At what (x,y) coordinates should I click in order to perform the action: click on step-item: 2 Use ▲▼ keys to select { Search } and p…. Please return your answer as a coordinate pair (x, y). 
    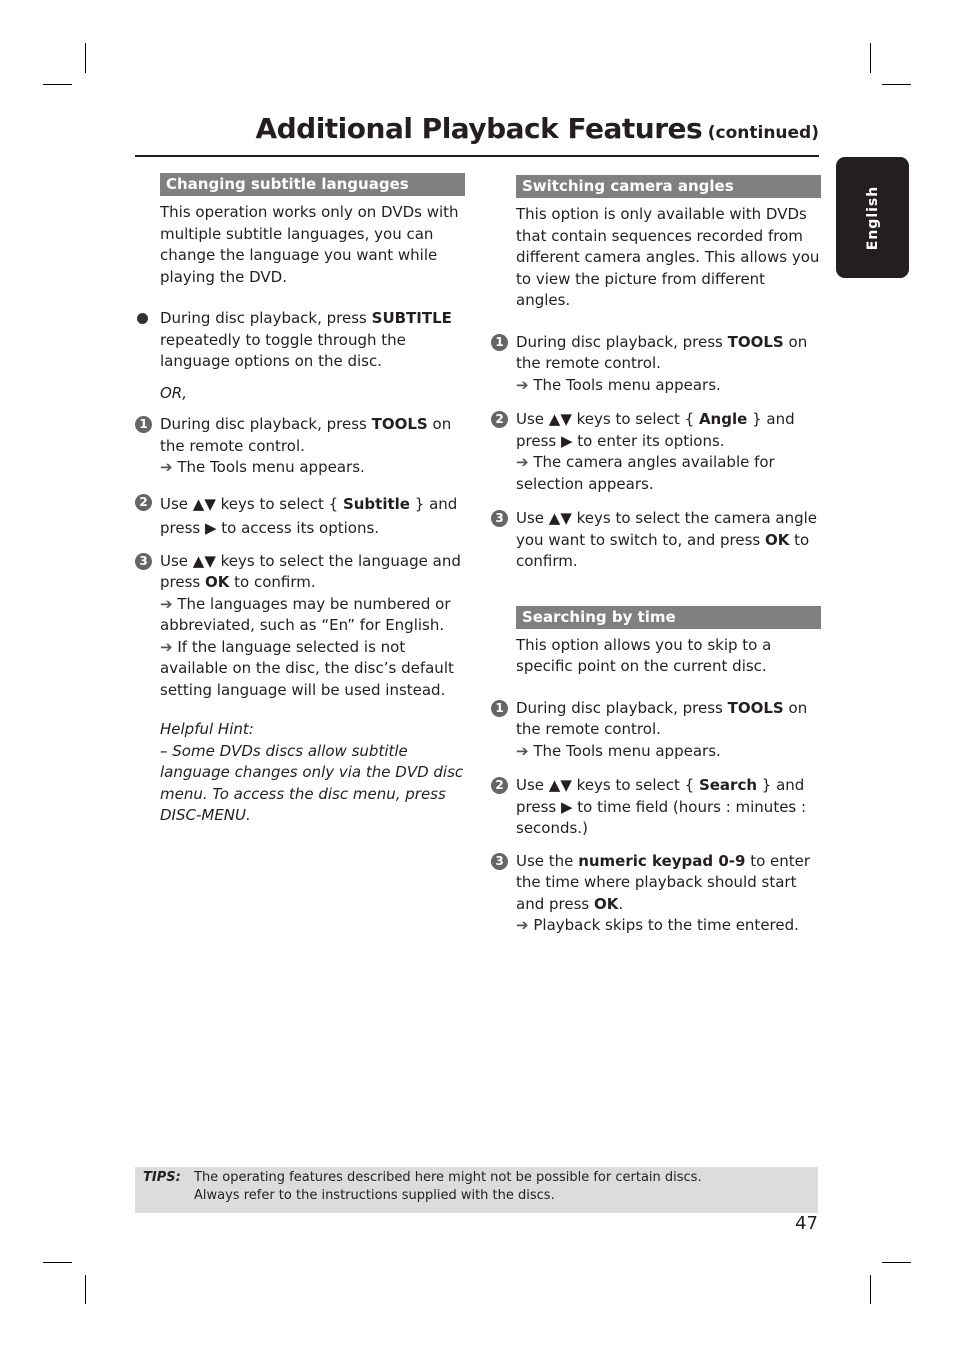
    Looking at the image, I should click on (656, 807).